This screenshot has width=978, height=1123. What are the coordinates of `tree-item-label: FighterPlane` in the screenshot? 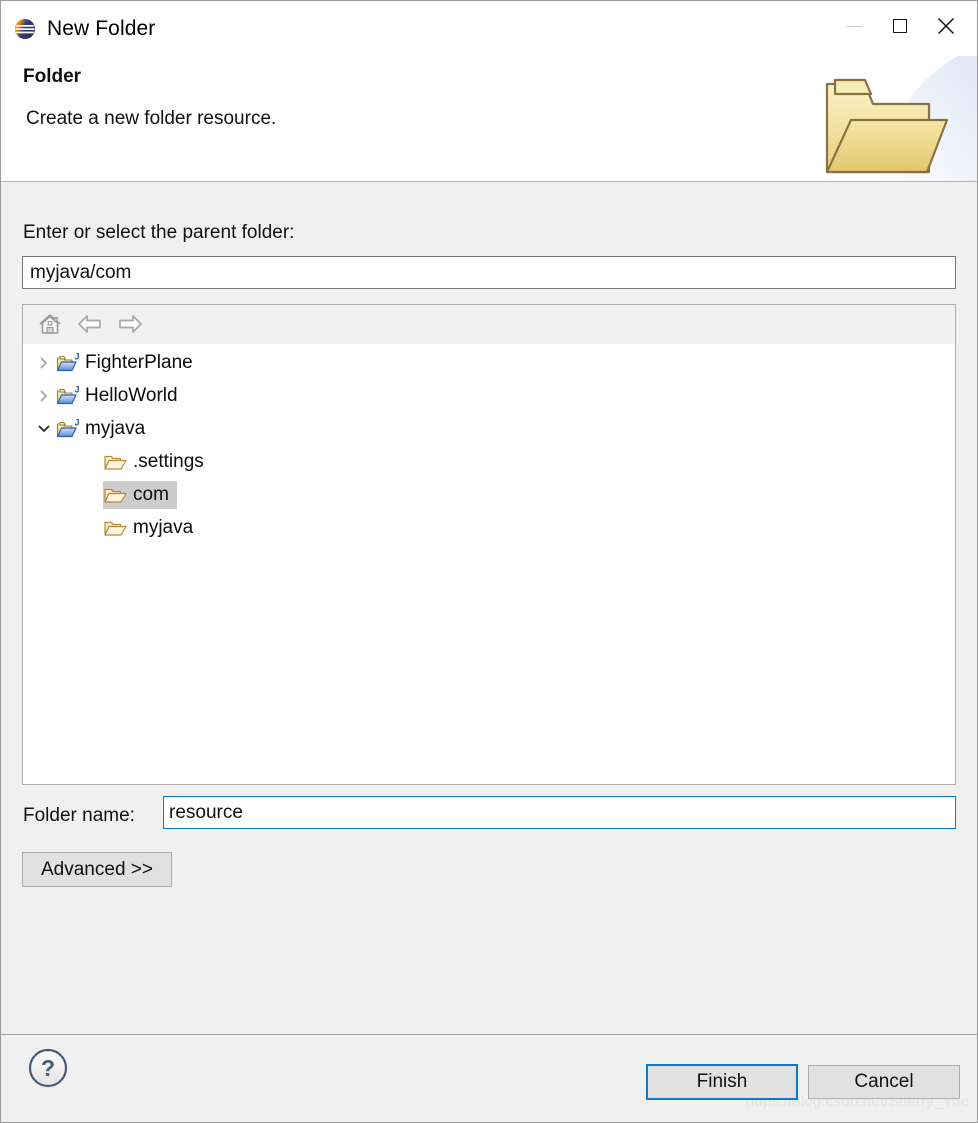 It's located at (139, 362).